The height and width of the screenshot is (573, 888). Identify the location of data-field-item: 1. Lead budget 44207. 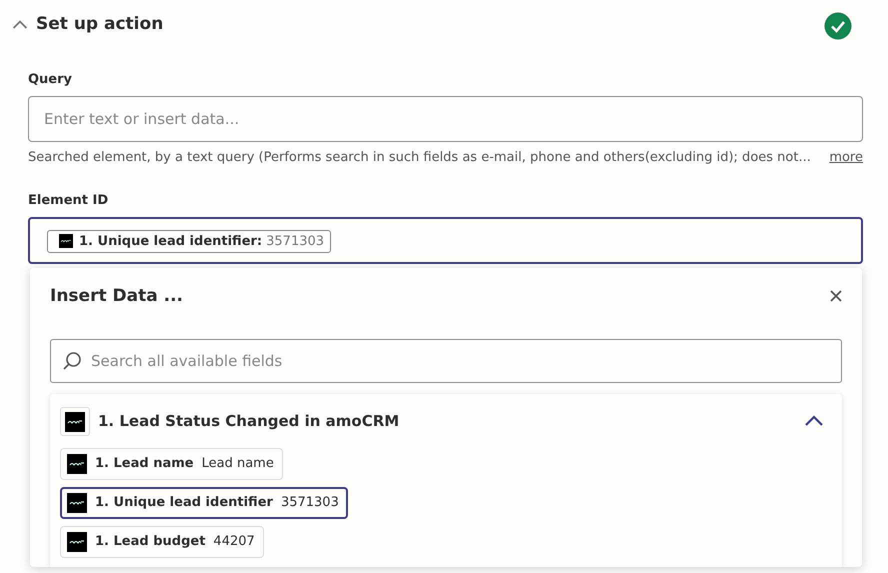
(162, 542).